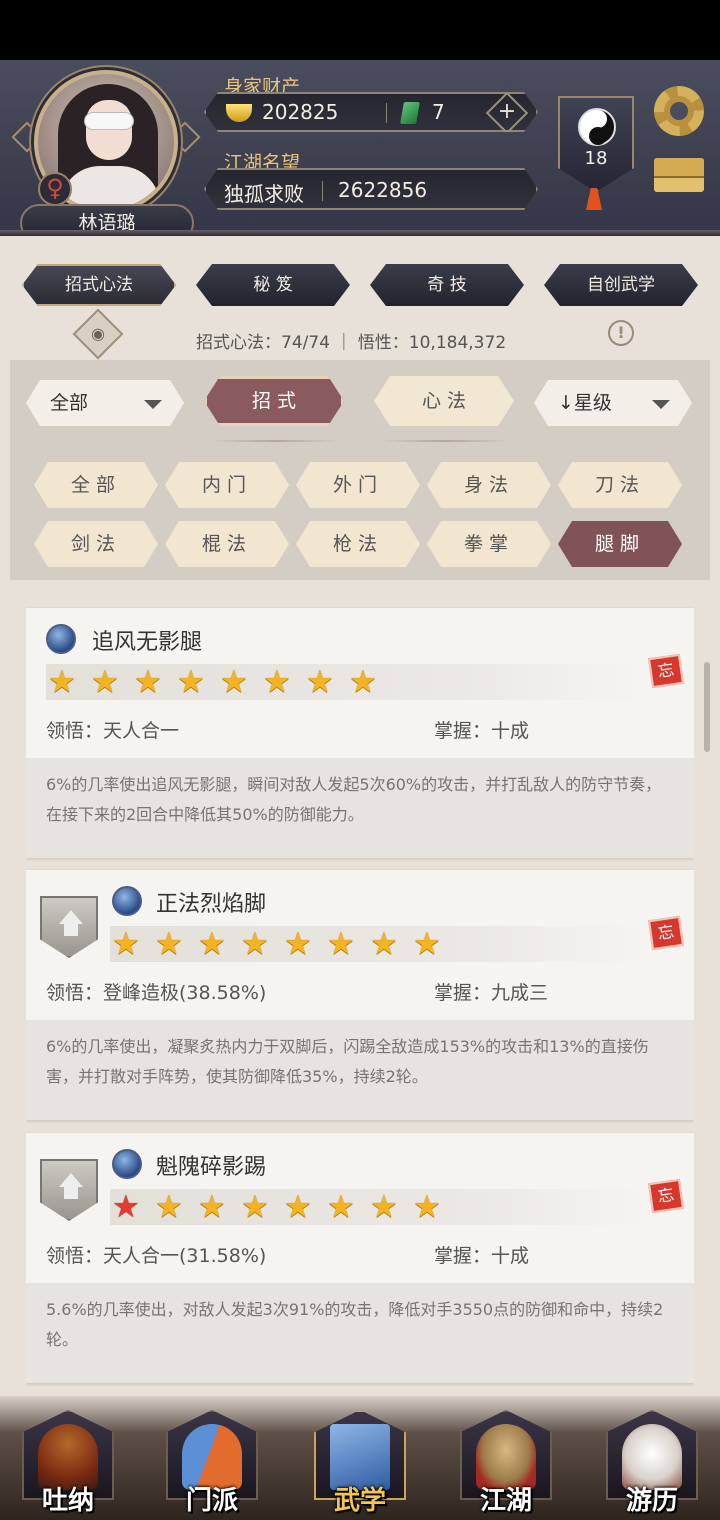 The height and width of the screenshot is (1520, 720). I want to click on fame-value: 2622856, so click(383, 190).